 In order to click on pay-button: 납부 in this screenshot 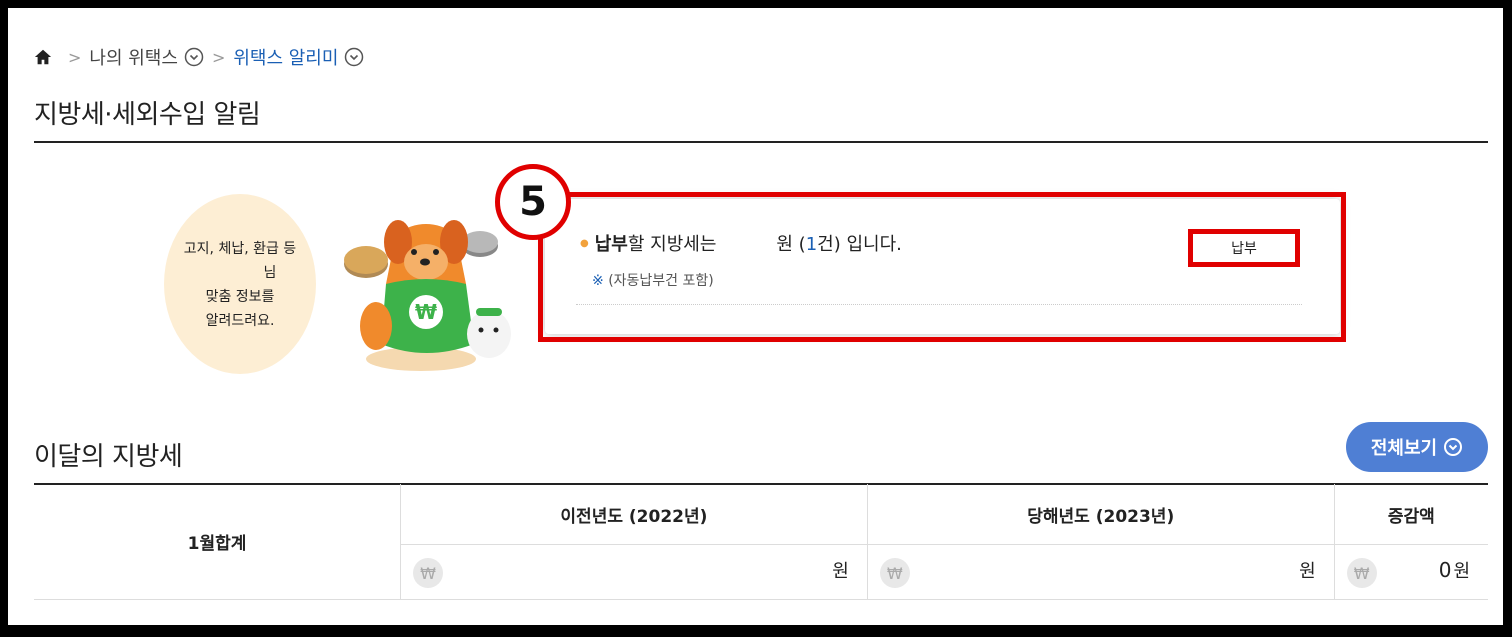, I will do `click(1244, 248)`.